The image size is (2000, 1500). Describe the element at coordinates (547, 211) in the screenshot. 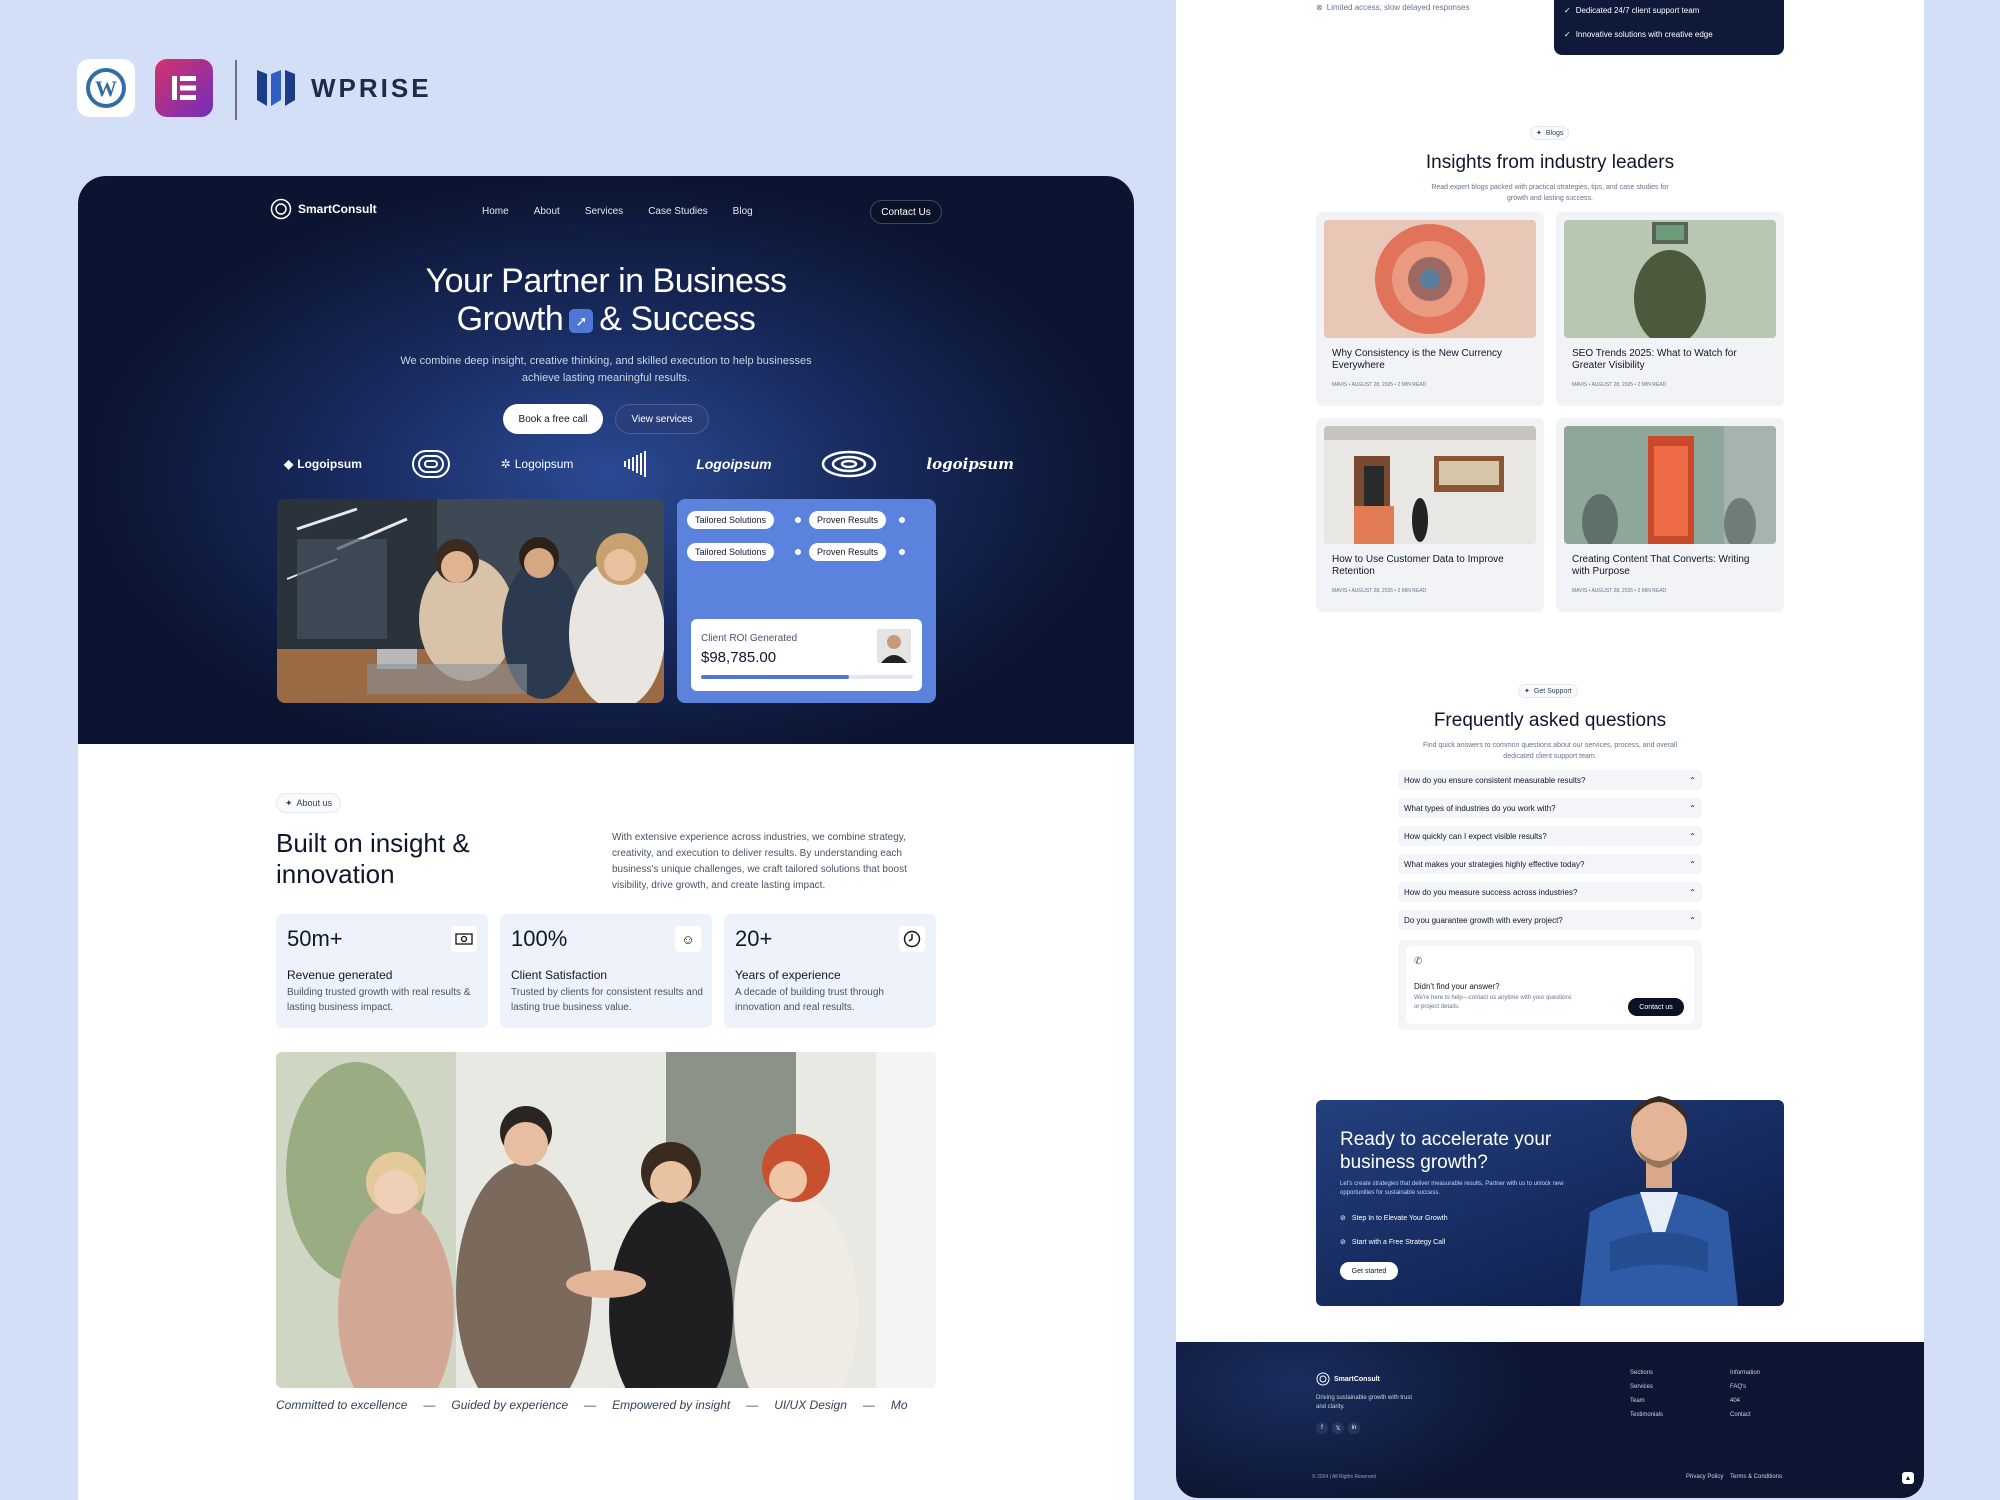

I see `nav-about: About` at that location.